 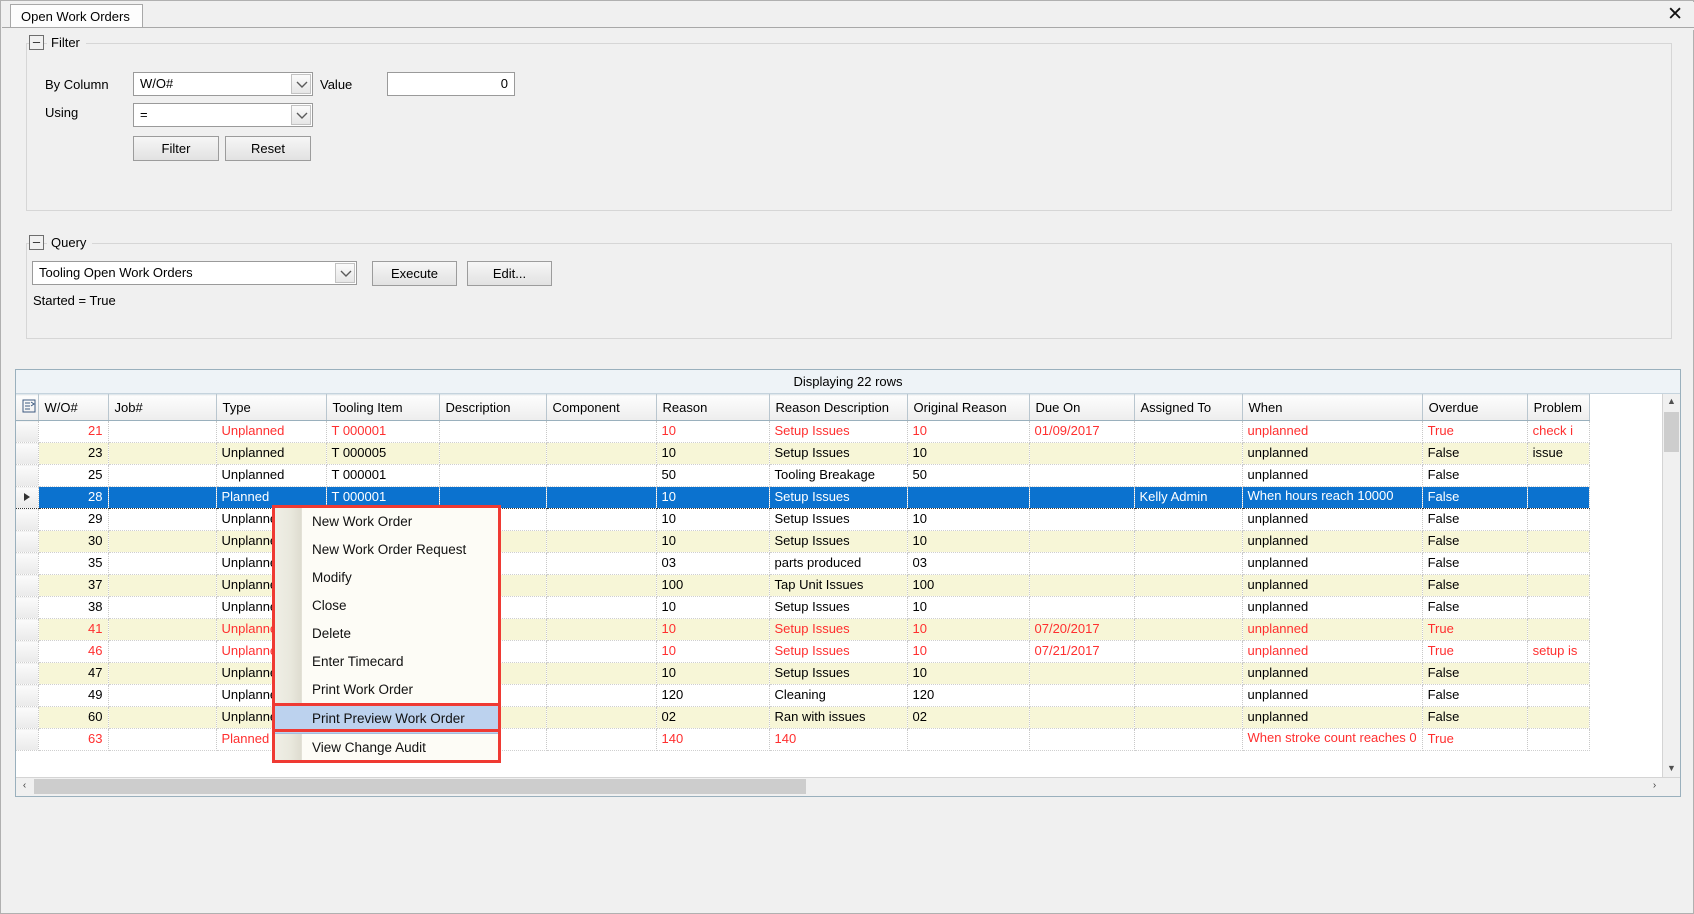 What do you see at coordinates (1332, 407) in the screenshot?
I see `column-header-when: When` at bounding box center [1332, 407].